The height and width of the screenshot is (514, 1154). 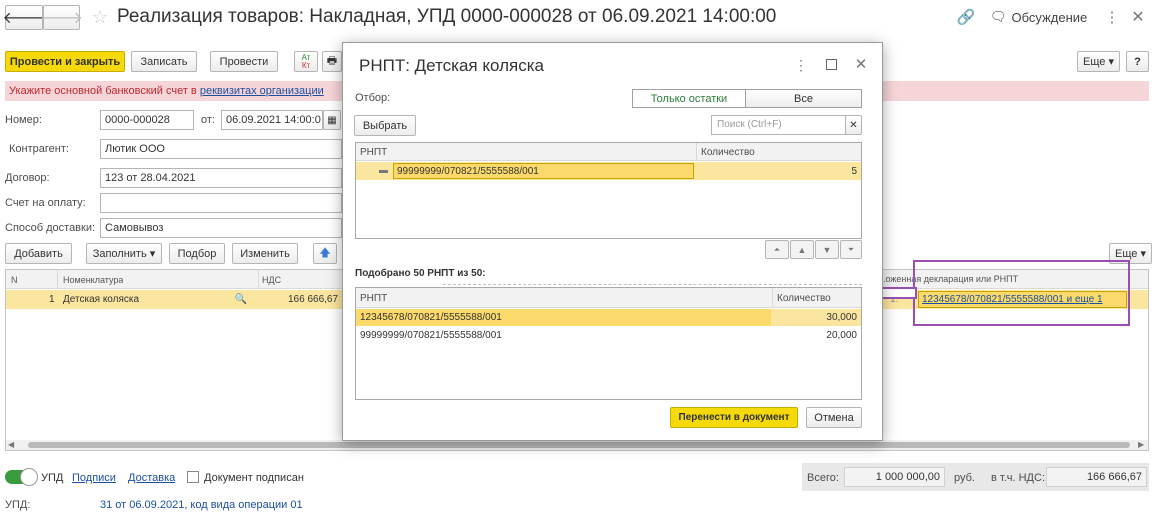 I want to click on link-icon: 🔗, so click(x=966, y=17).